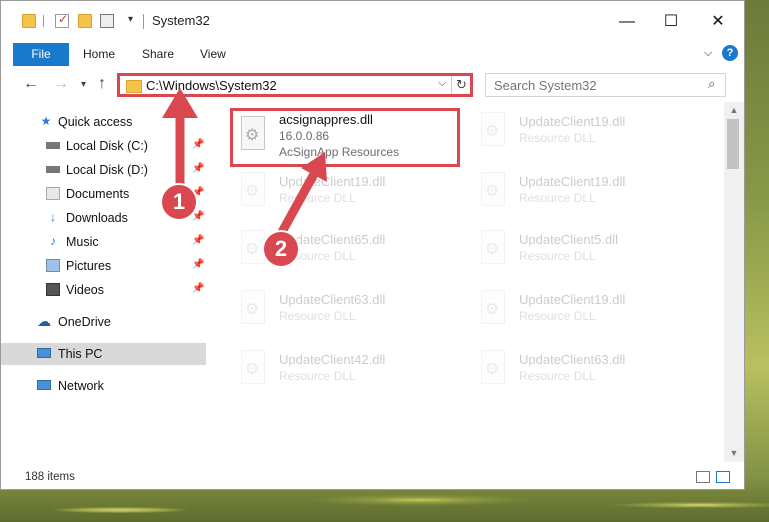  Describe the element at coordinates (179, 202) in the screenshot. I see `step-1-badge: 1` at that location.